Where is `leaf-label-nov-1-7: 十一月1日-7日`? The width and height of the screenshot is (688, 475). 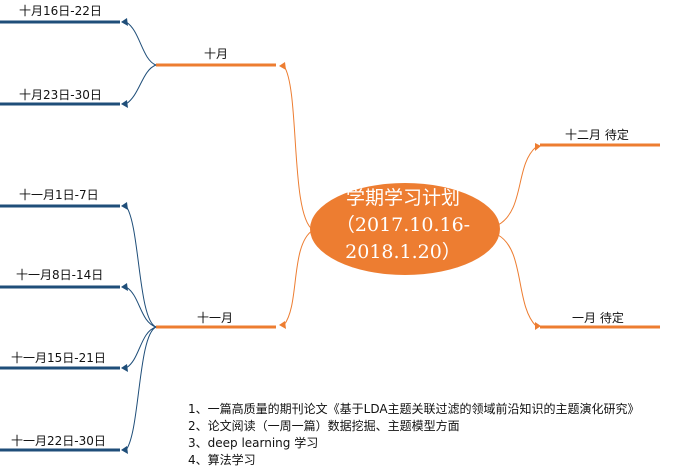
leaf-label-nov-1-7: 十一月1日-7日 is located at coordinates (59, 195).